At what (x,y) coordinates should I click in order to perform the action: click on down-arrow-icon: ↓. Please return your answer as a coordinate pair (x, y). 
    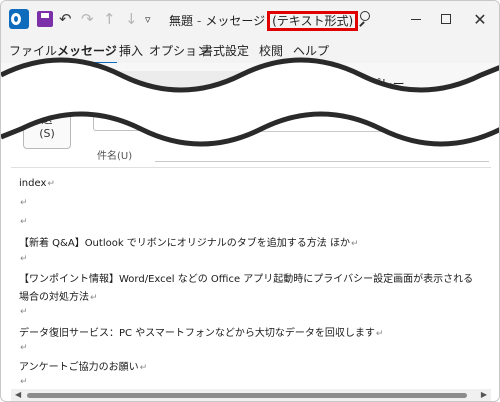
    Looking at the image, I should click on (131, 19).